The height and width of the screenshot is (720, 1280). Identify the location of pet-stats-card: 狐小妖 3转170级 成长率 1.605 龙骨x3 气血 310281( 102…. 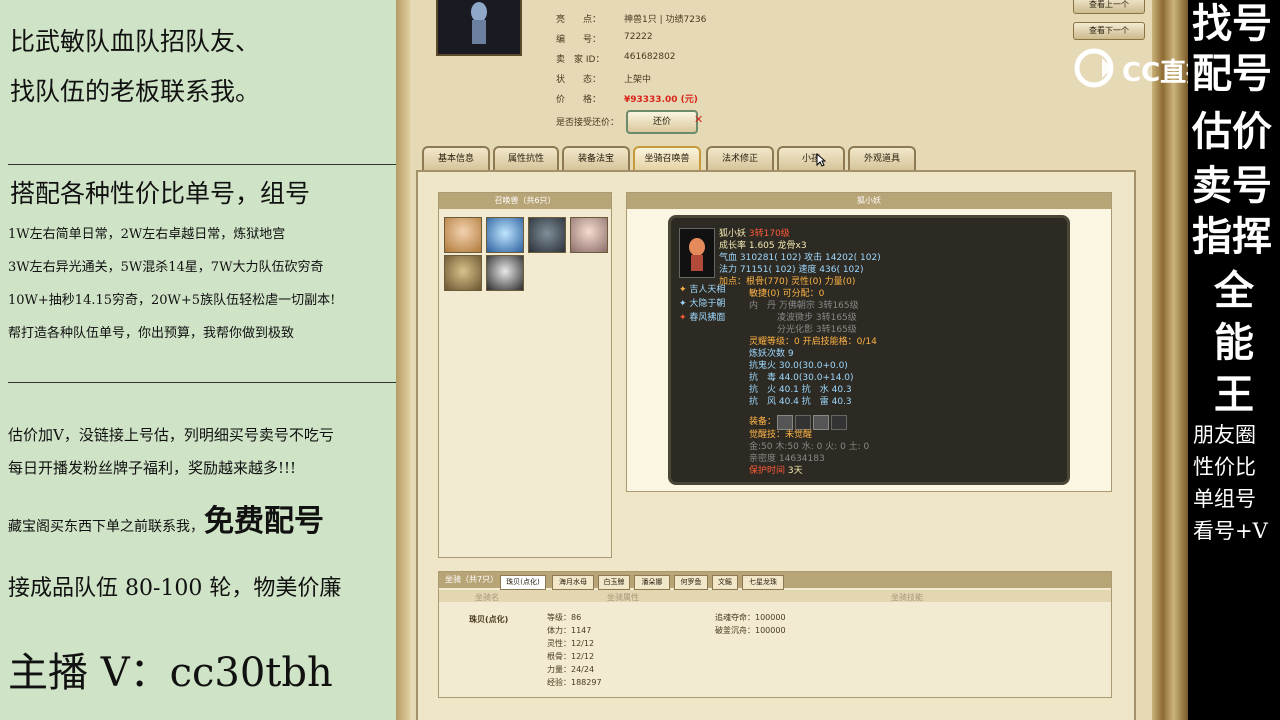
(869, 350).